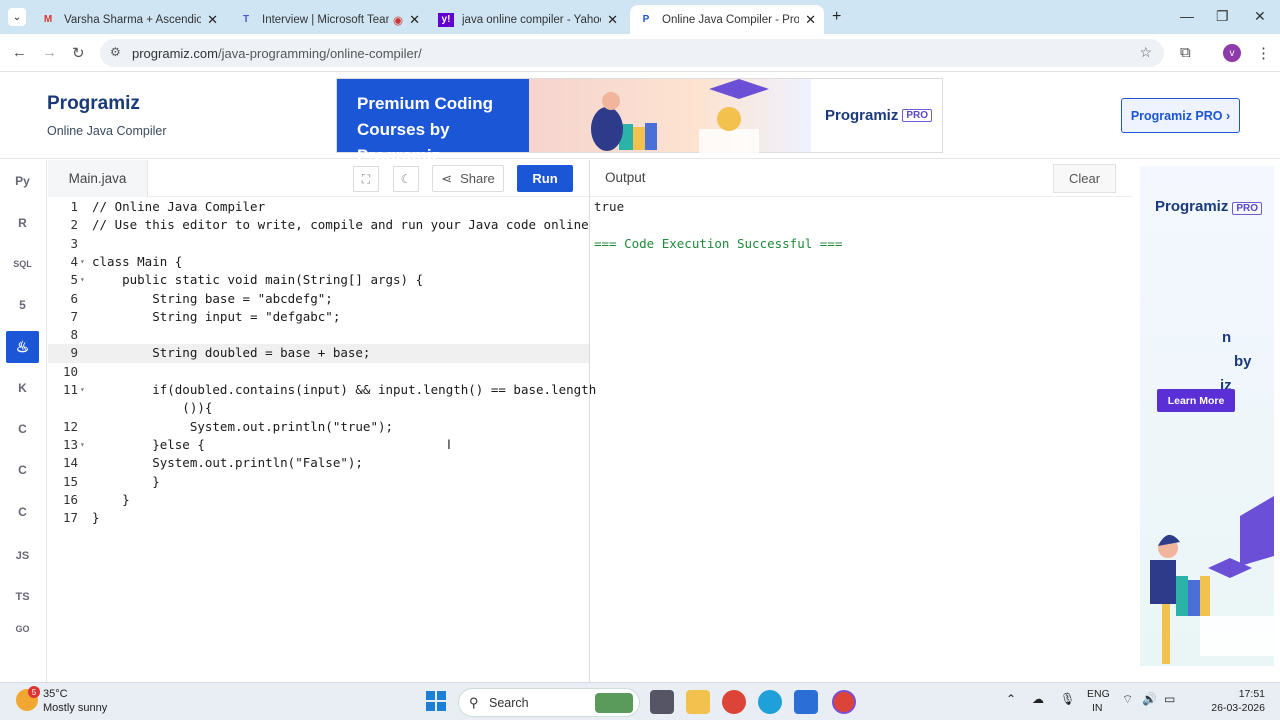 The width and height of the screenshot is (1280, 720). What do you see at coordinates (22, 629) in the screenshot?
I see `go-icon: GO` at bounding box center [22, 629].